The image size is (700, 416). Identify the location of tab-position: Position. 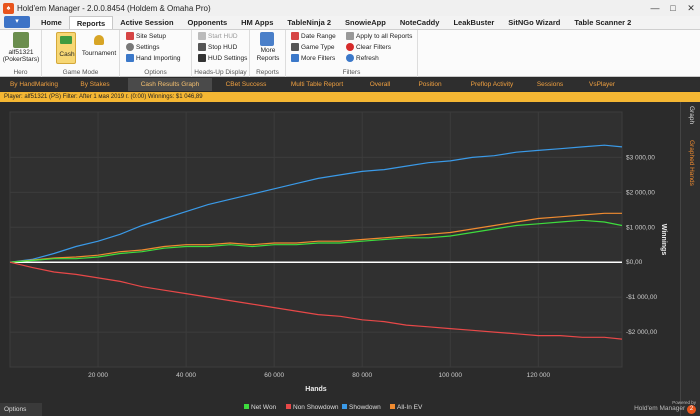
(430, 84).